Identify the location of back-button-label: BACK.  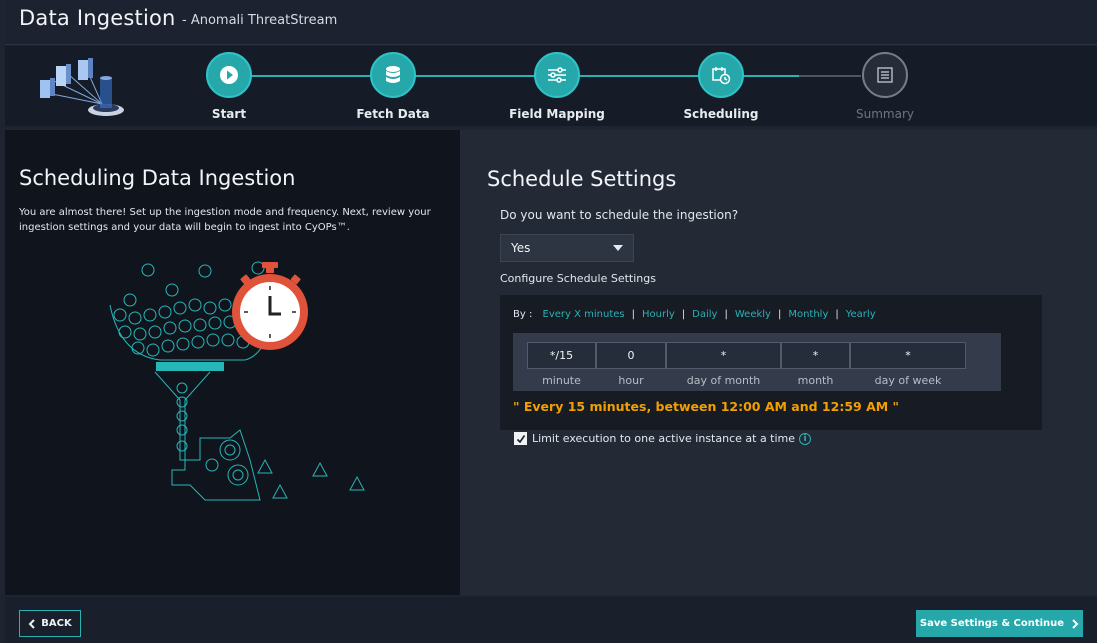
(56, 623).